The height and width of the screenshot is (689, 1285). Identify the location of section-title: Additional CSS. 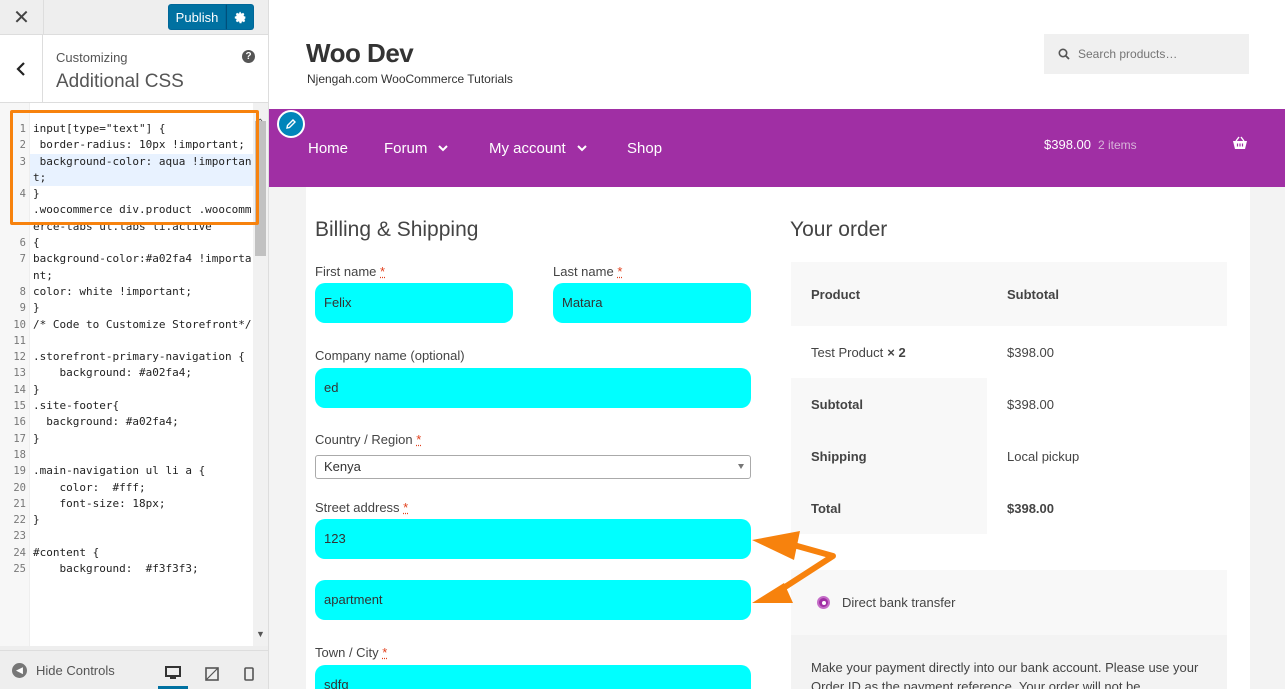
(120, 81).